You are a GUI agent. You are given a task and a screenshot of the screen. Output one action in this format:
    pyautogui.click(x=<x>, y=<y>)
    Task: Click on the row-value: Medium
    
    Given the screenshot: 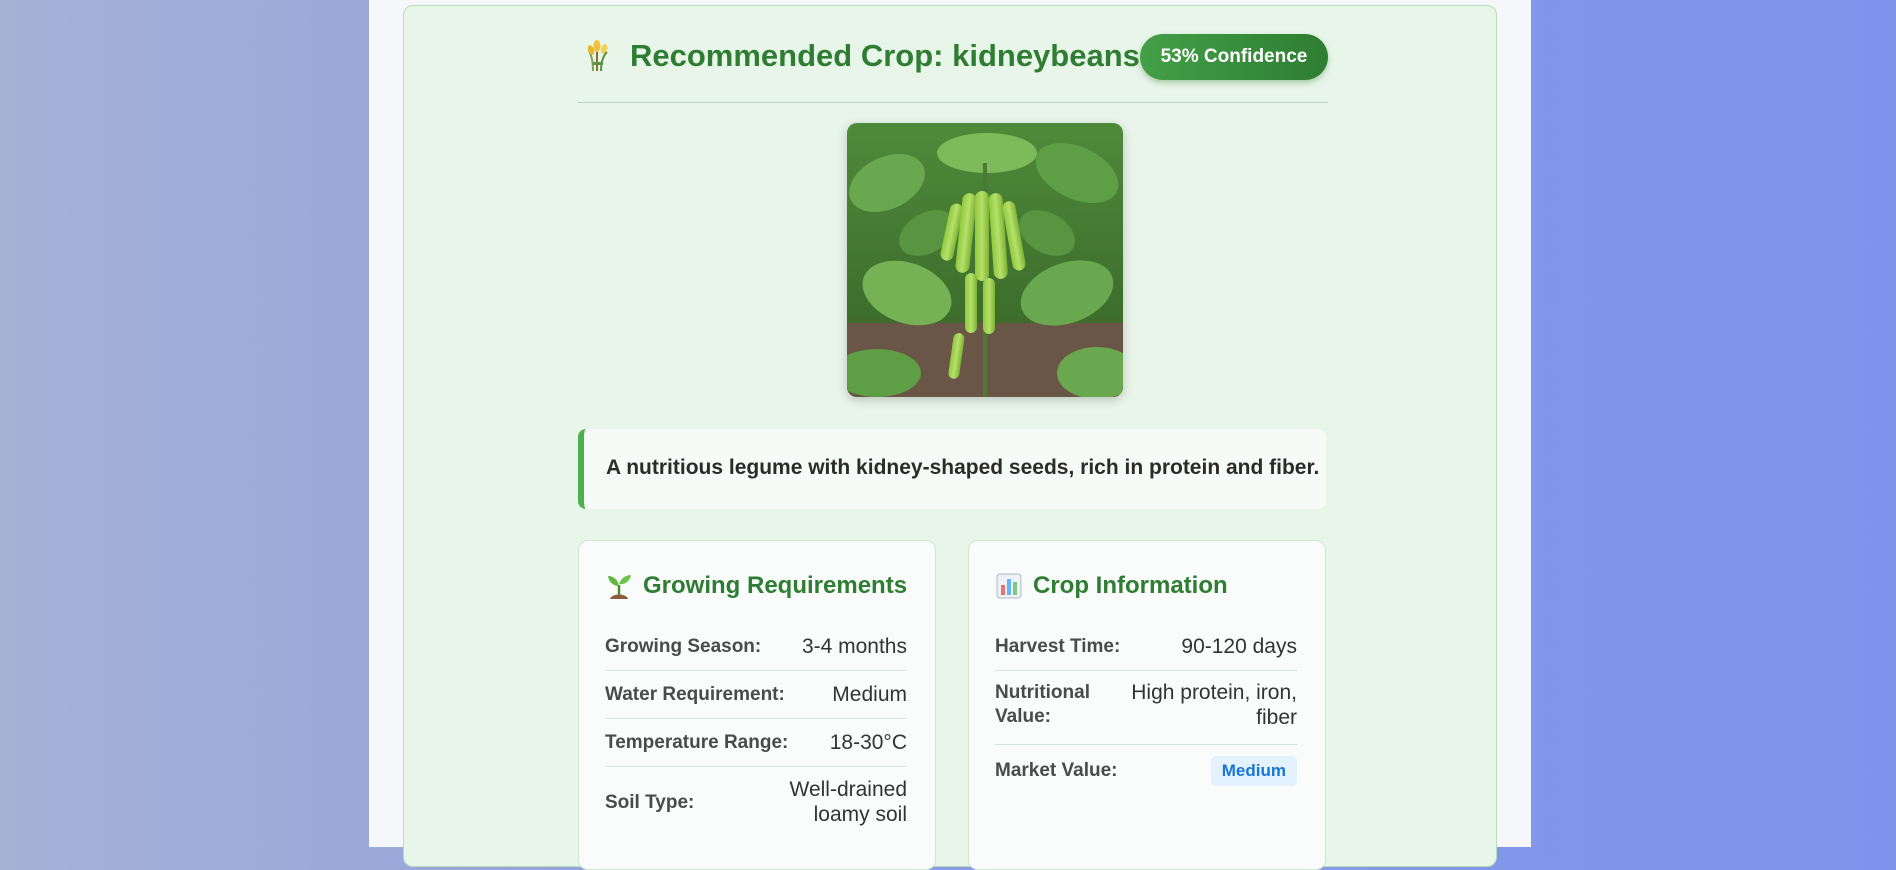 What is the action you would take?
    pyautogui.click(x=869, y=694)
    